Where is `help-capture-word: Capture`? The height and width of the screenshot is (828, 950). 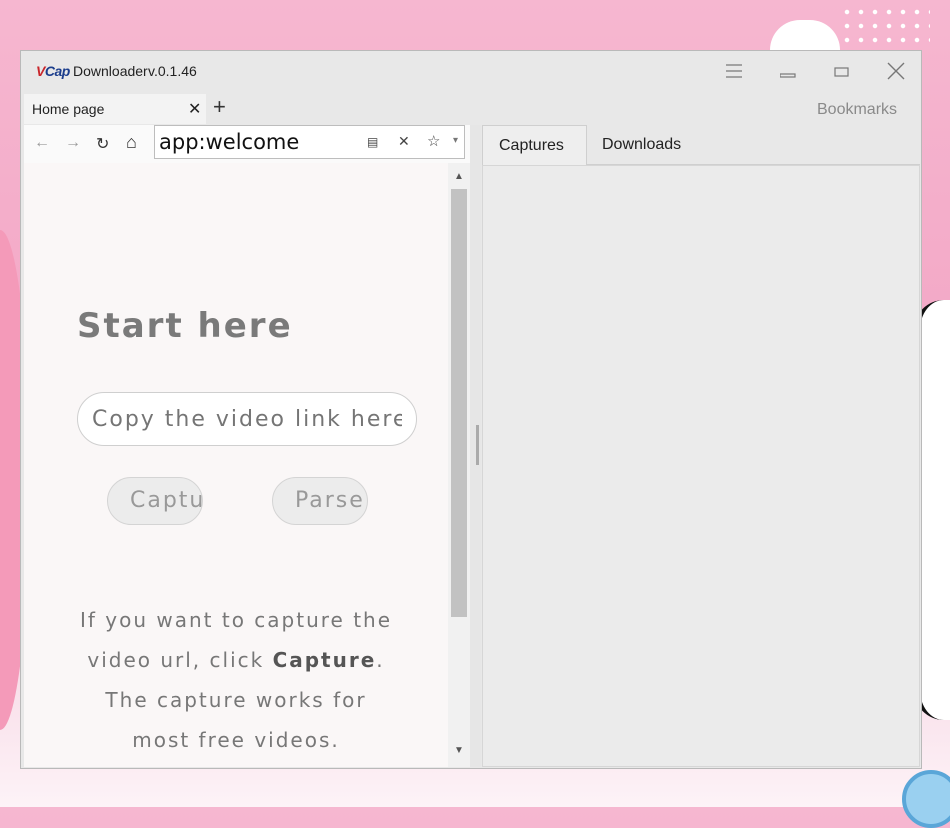 help-capture-word: Capture is located at coordinates (324, 660).